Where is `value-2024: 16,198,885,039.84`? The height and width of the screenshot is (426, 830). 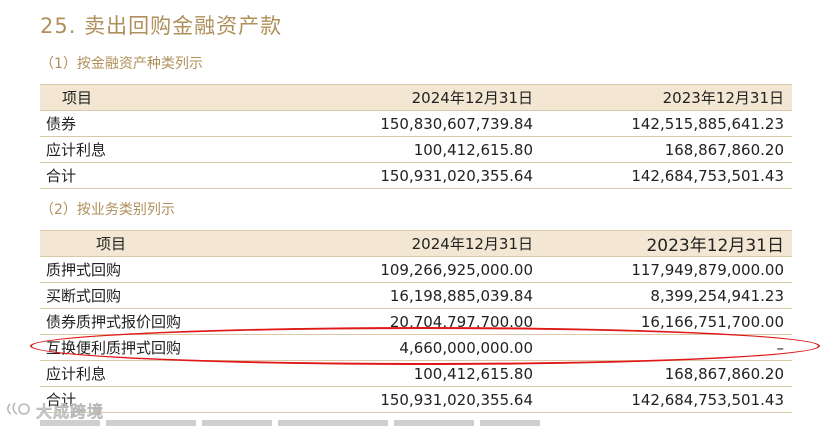
value-2024: 16,198,885,039.84 is located at coordinates (415, 295).